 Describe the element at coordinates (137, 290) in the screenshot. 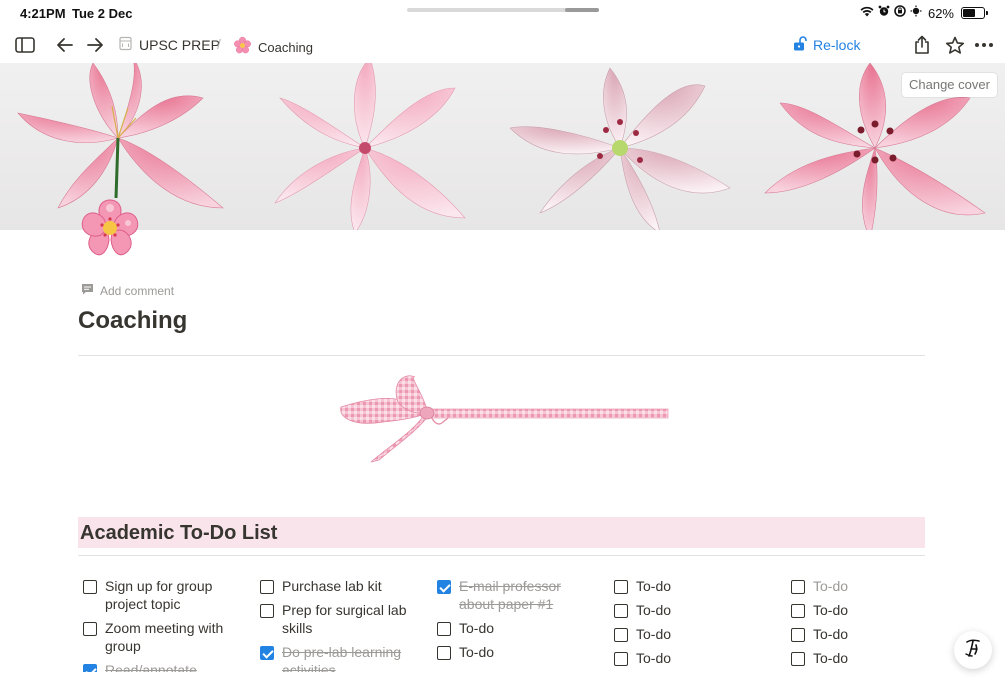

I see `add-comment-label: Add comment` at that location.